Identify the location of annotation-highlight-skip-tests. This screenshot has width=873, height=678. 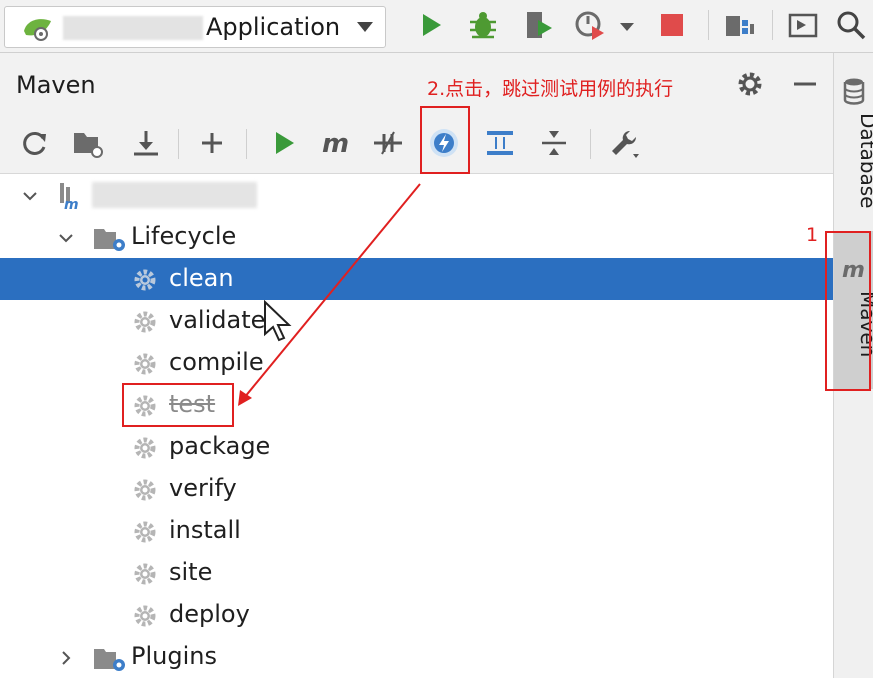
(445, 140).